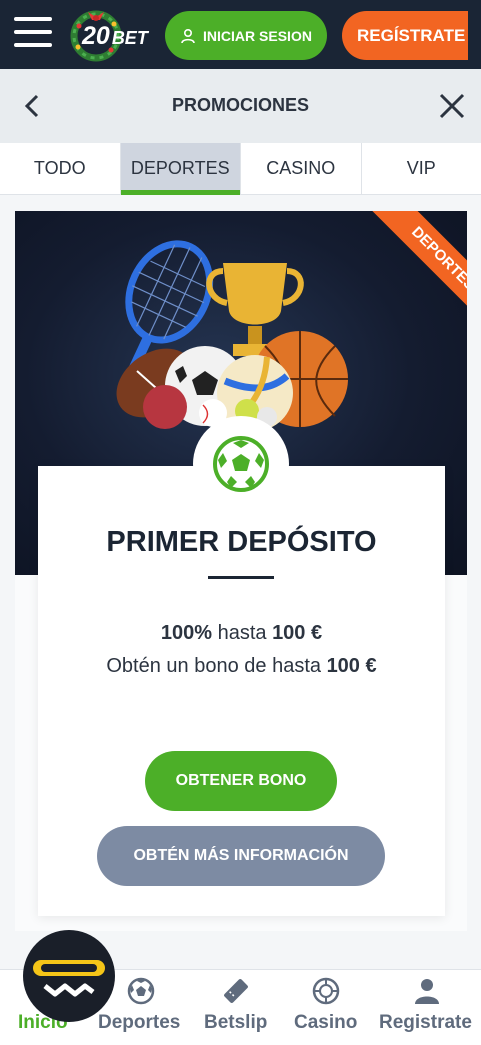 This screenshot has width=481, height=1045. I want to click on page-header: PROMOCIONES, so click(240, 106).